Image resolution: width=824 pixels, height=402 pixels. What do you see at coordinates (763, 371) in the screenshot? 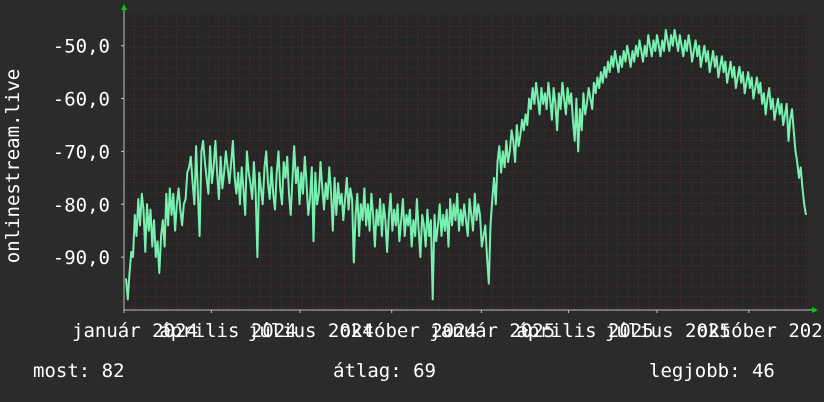
I see `best-value: 46` at bounding box center [763, 371].